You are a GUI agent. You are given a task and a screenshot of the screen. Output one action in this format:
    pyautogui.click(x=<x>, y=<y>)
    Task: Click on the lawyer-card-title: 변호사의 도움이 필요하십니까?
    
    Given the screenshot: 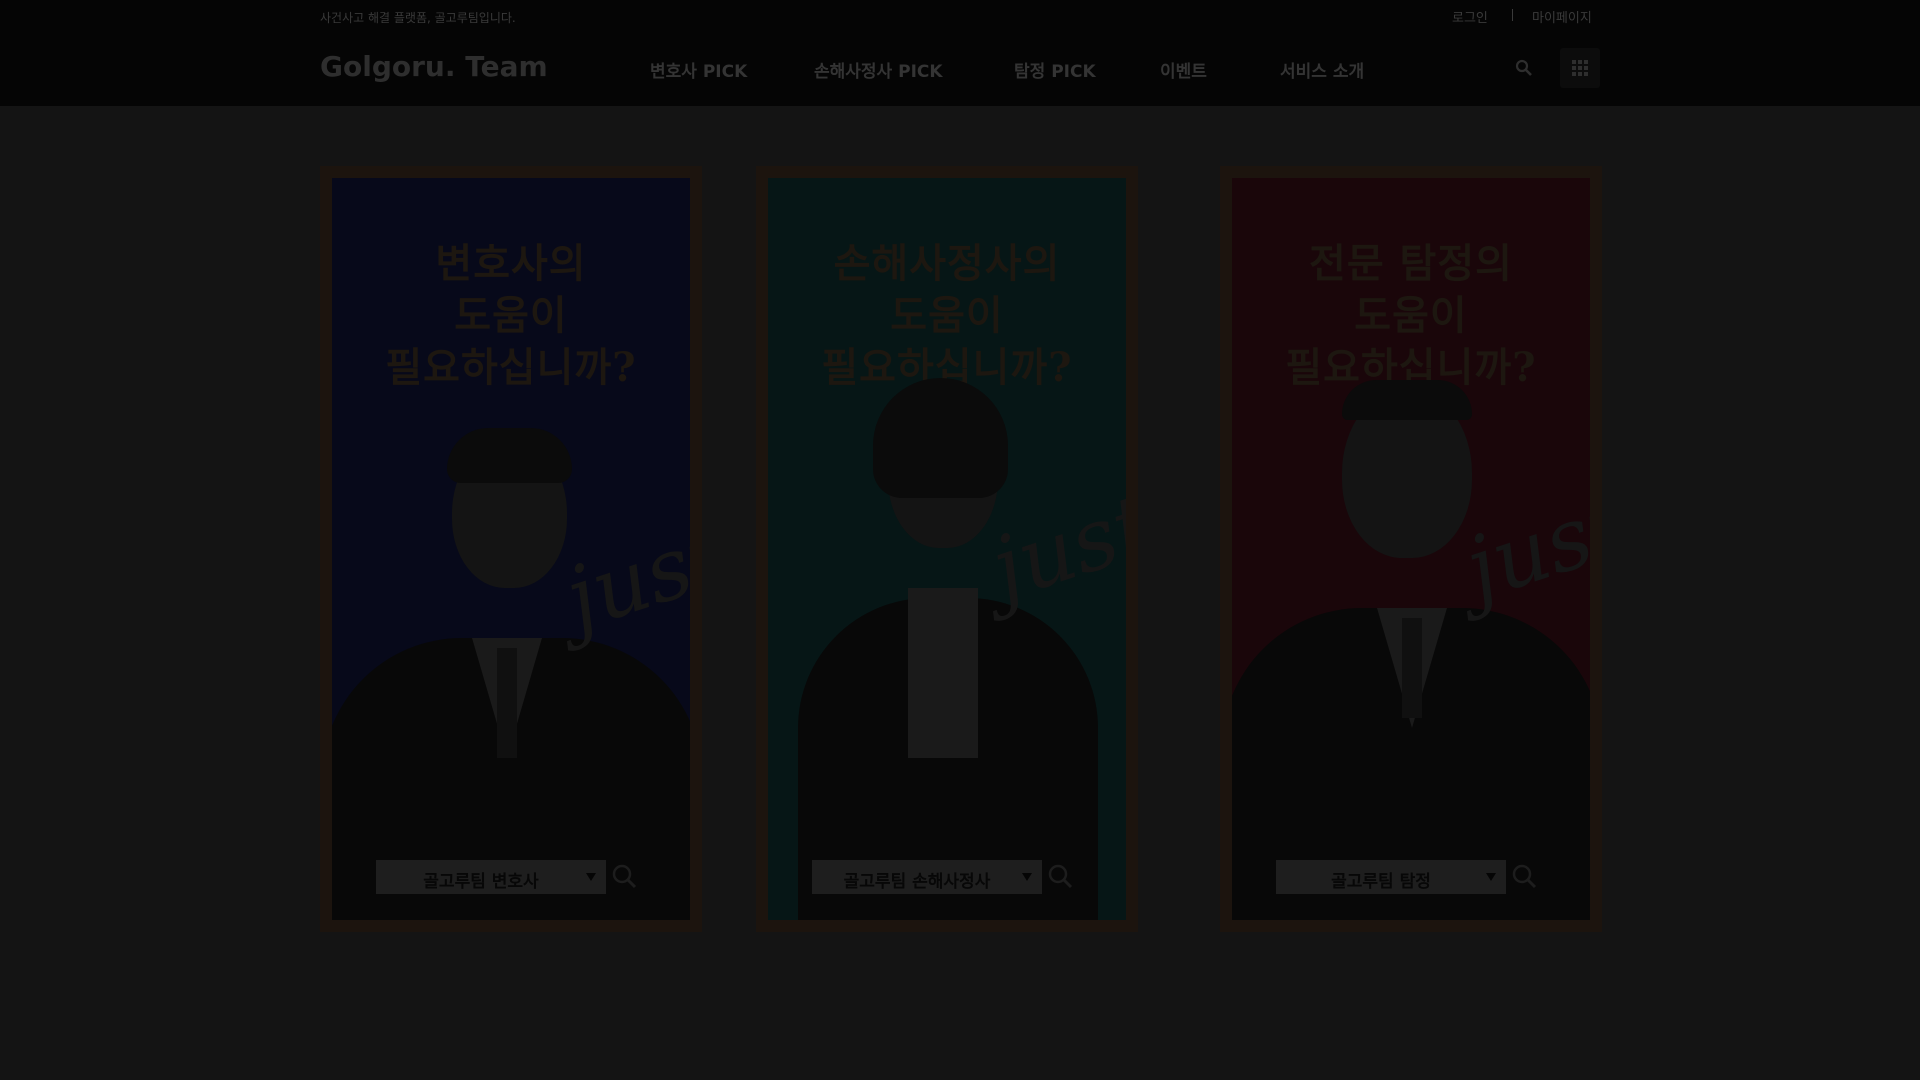 What is the action you would take?
    pyautogui.click(x=511, y=315)
    